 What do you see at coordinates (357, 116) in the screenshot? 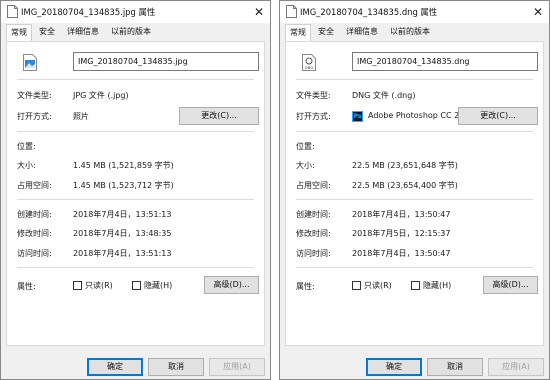
I see `photoshop-icon: Ps` at bounding box center [357, 116].